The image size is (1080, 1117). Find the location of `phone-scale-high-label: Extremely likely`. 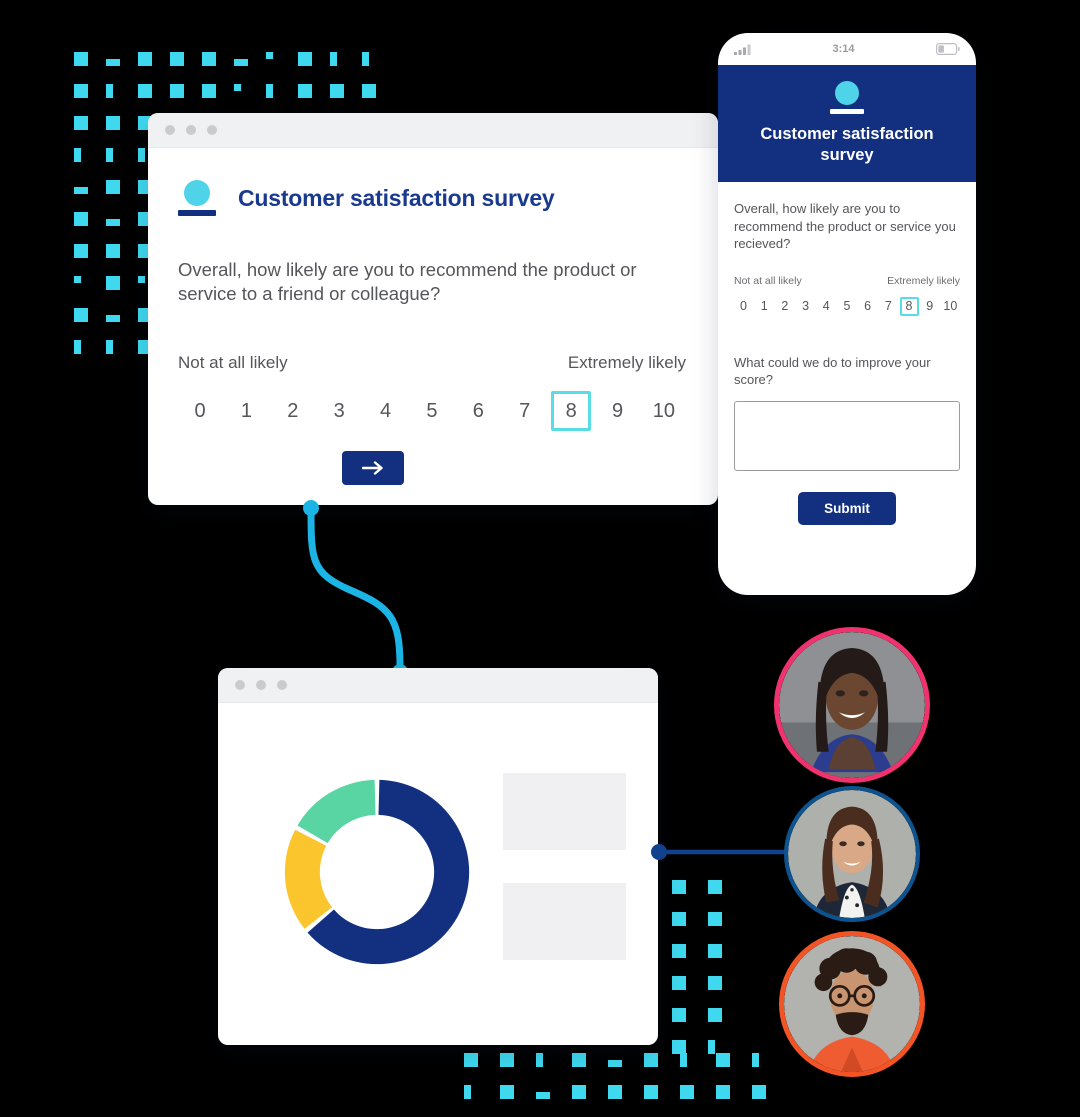

phone-scale-high-label: Extremely likely is located at coordinates (923, 280).